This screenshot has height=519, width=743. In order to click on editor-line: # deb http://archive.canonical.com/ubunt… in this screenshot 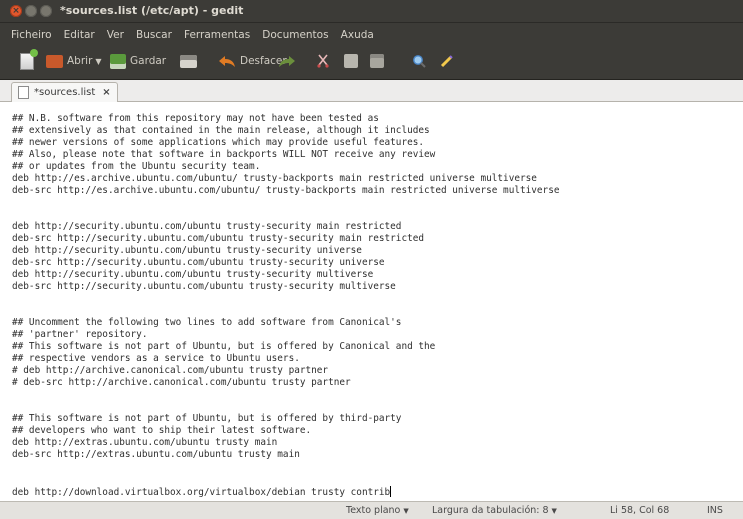, I will do `click(170, 370)`.